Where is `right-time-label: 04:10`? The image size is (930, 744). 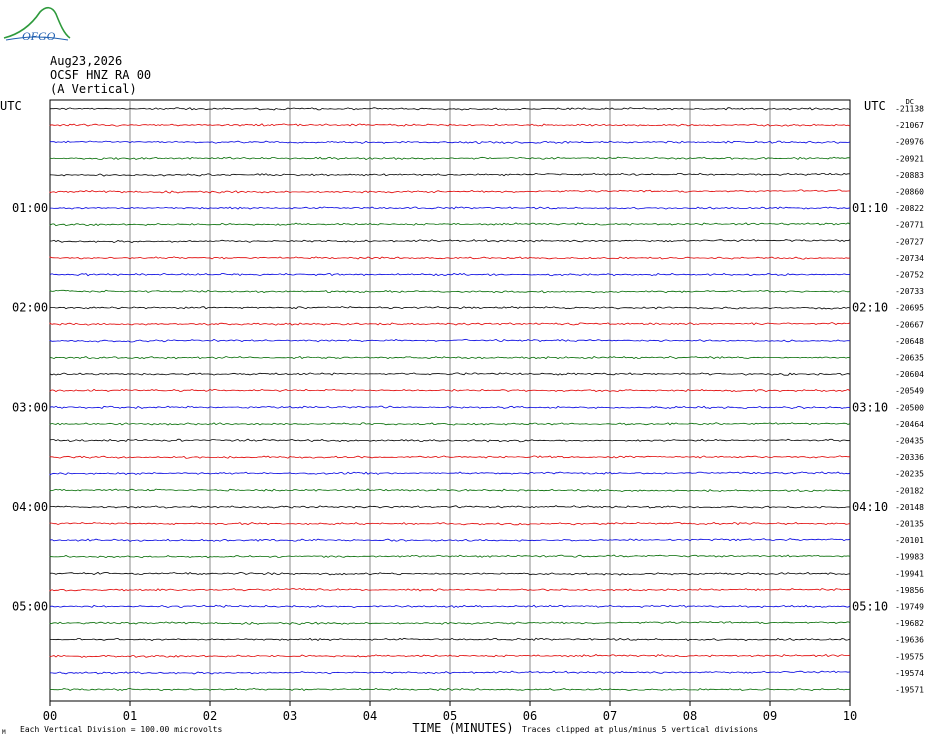
right-time-label: 04:10 is located at coordinates (870, 507).